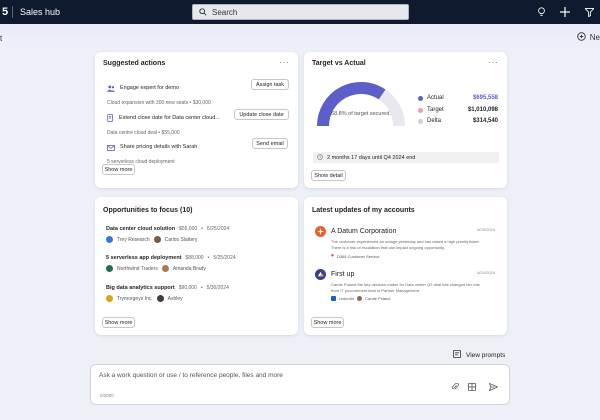 Image resolution: width=600 pixels, height=420 pixels. I want to click on action-title: Share pricing details with Sarah, so click(159, 147).